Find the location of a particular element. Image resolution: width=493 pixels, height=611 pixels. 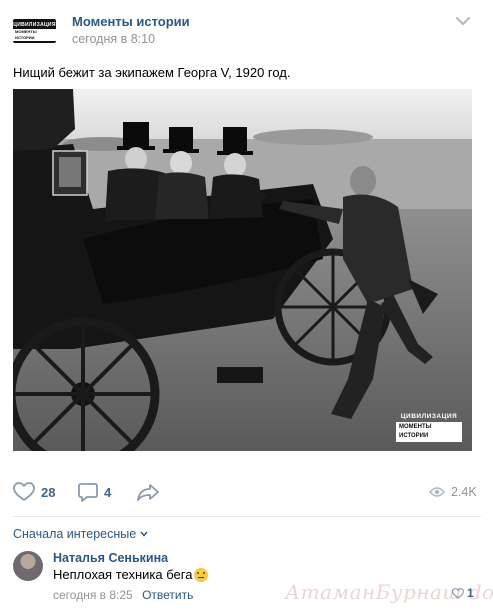

photo-watermark-line-2: МОМЕНТЫ ИСТОРИИ is located at coordinates (429, 432).